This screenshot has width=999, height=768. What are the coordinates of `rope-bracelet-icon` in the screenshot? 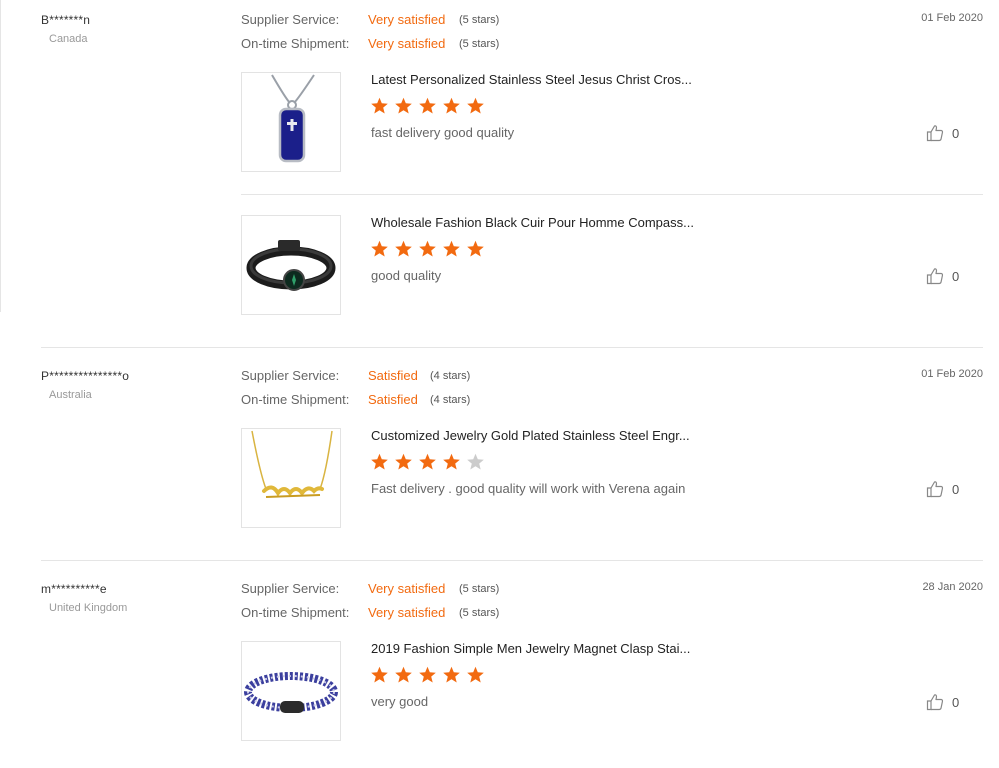 It's located at (291, 692).